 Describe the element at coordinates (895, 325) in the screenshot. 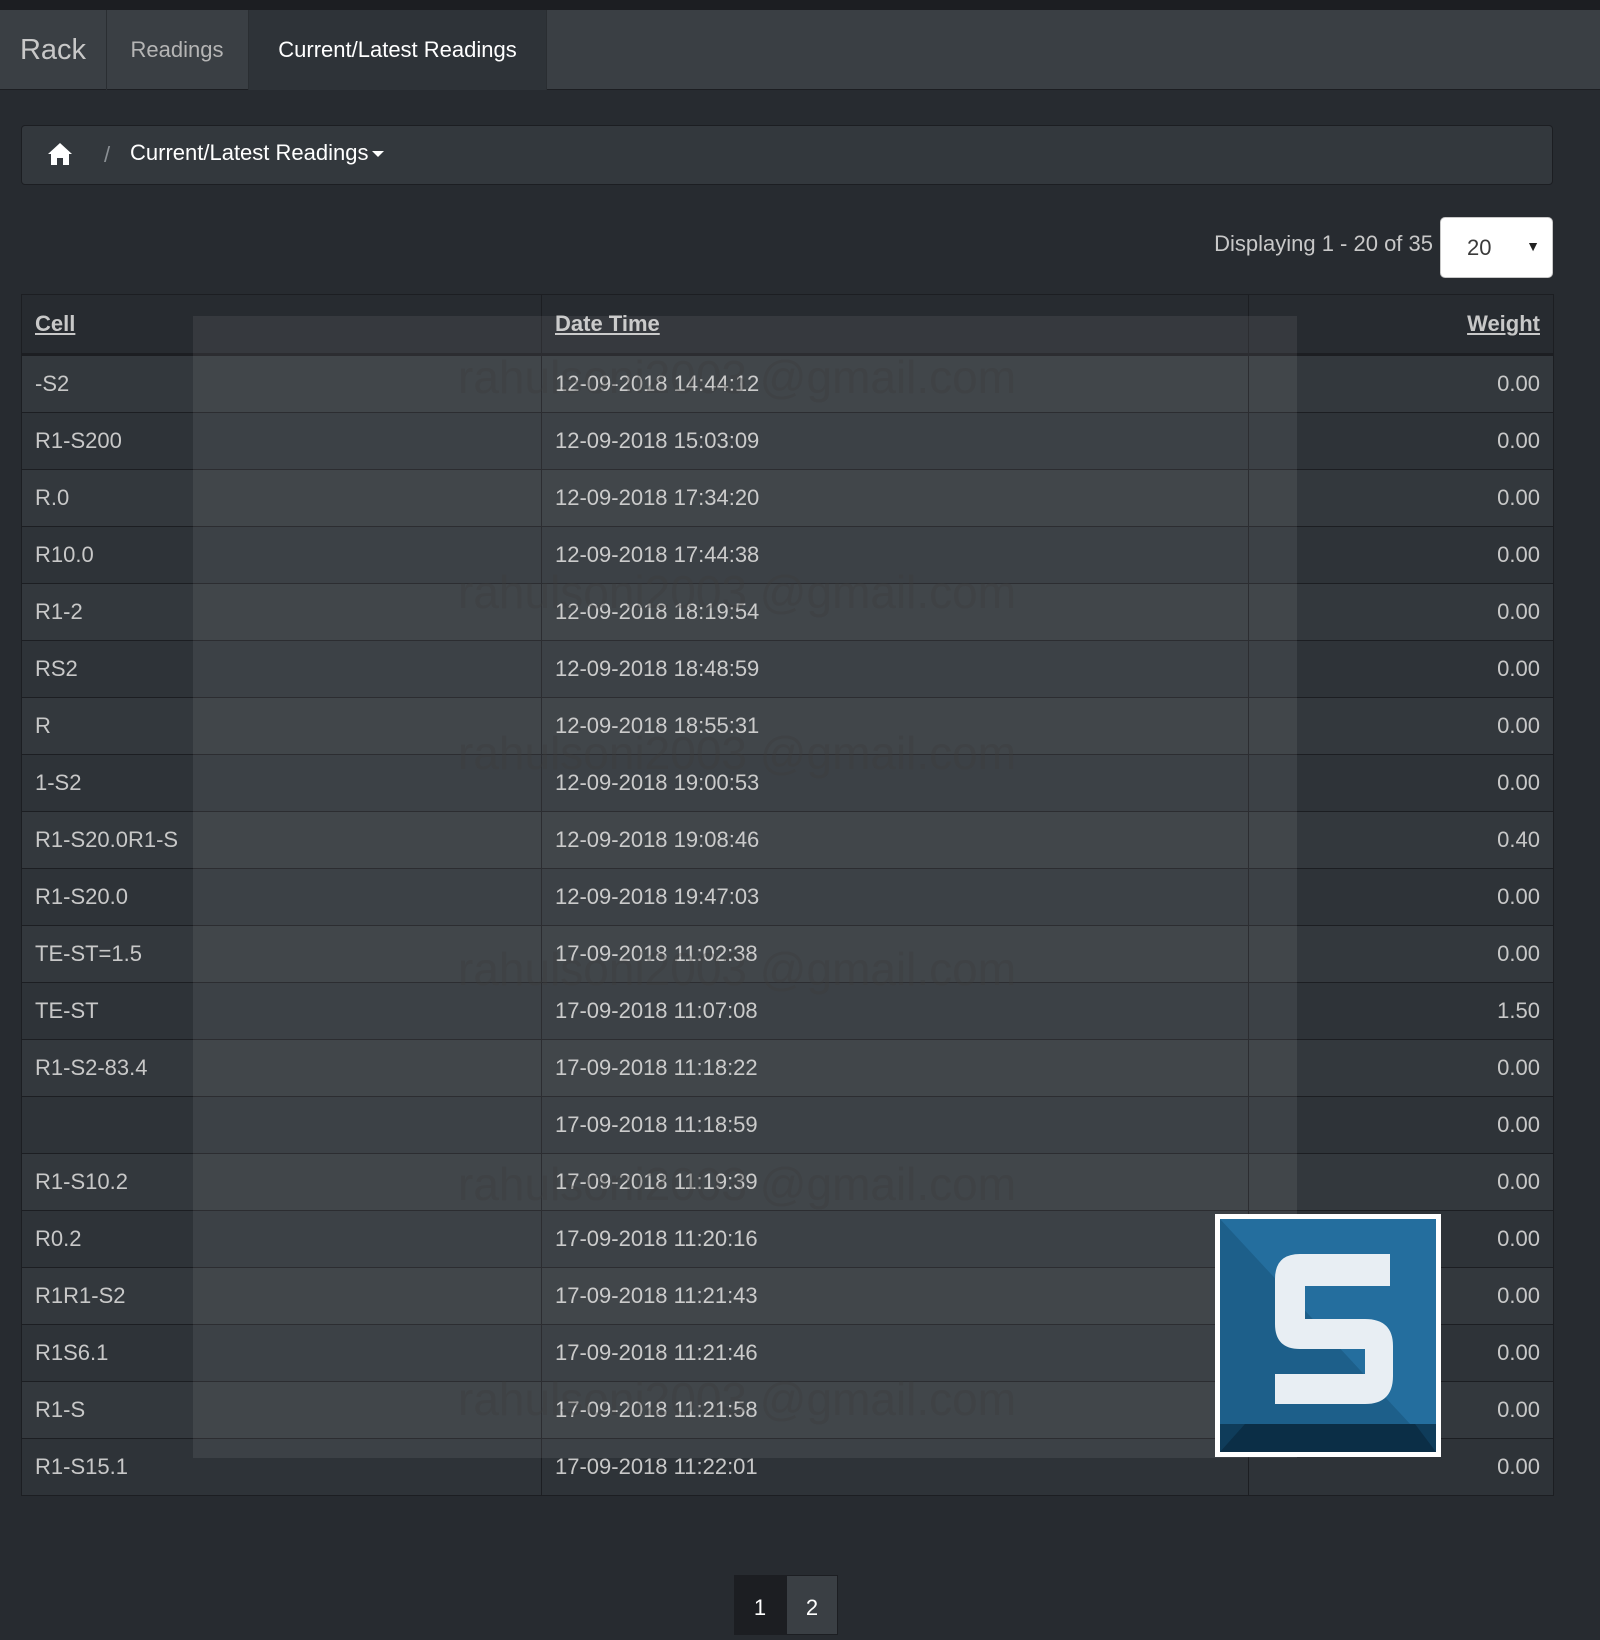

I see `column-header-datetime: Date Time` at that location.